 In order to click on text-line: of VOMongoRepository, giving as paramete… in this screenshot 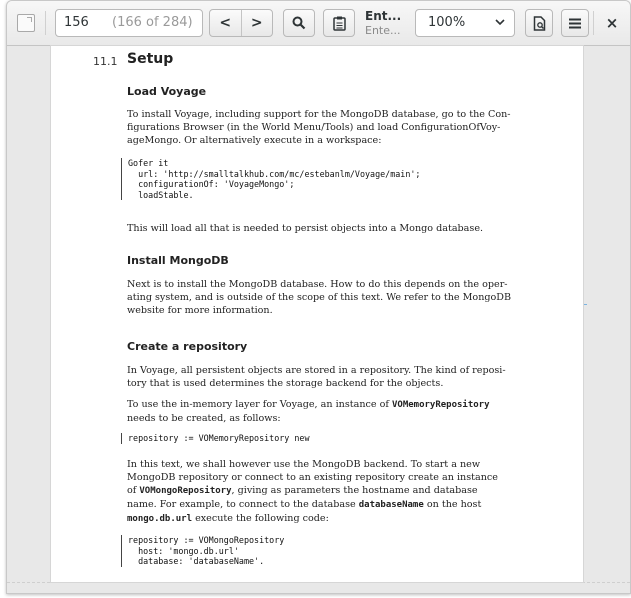, I will do `click(323, 491)`.